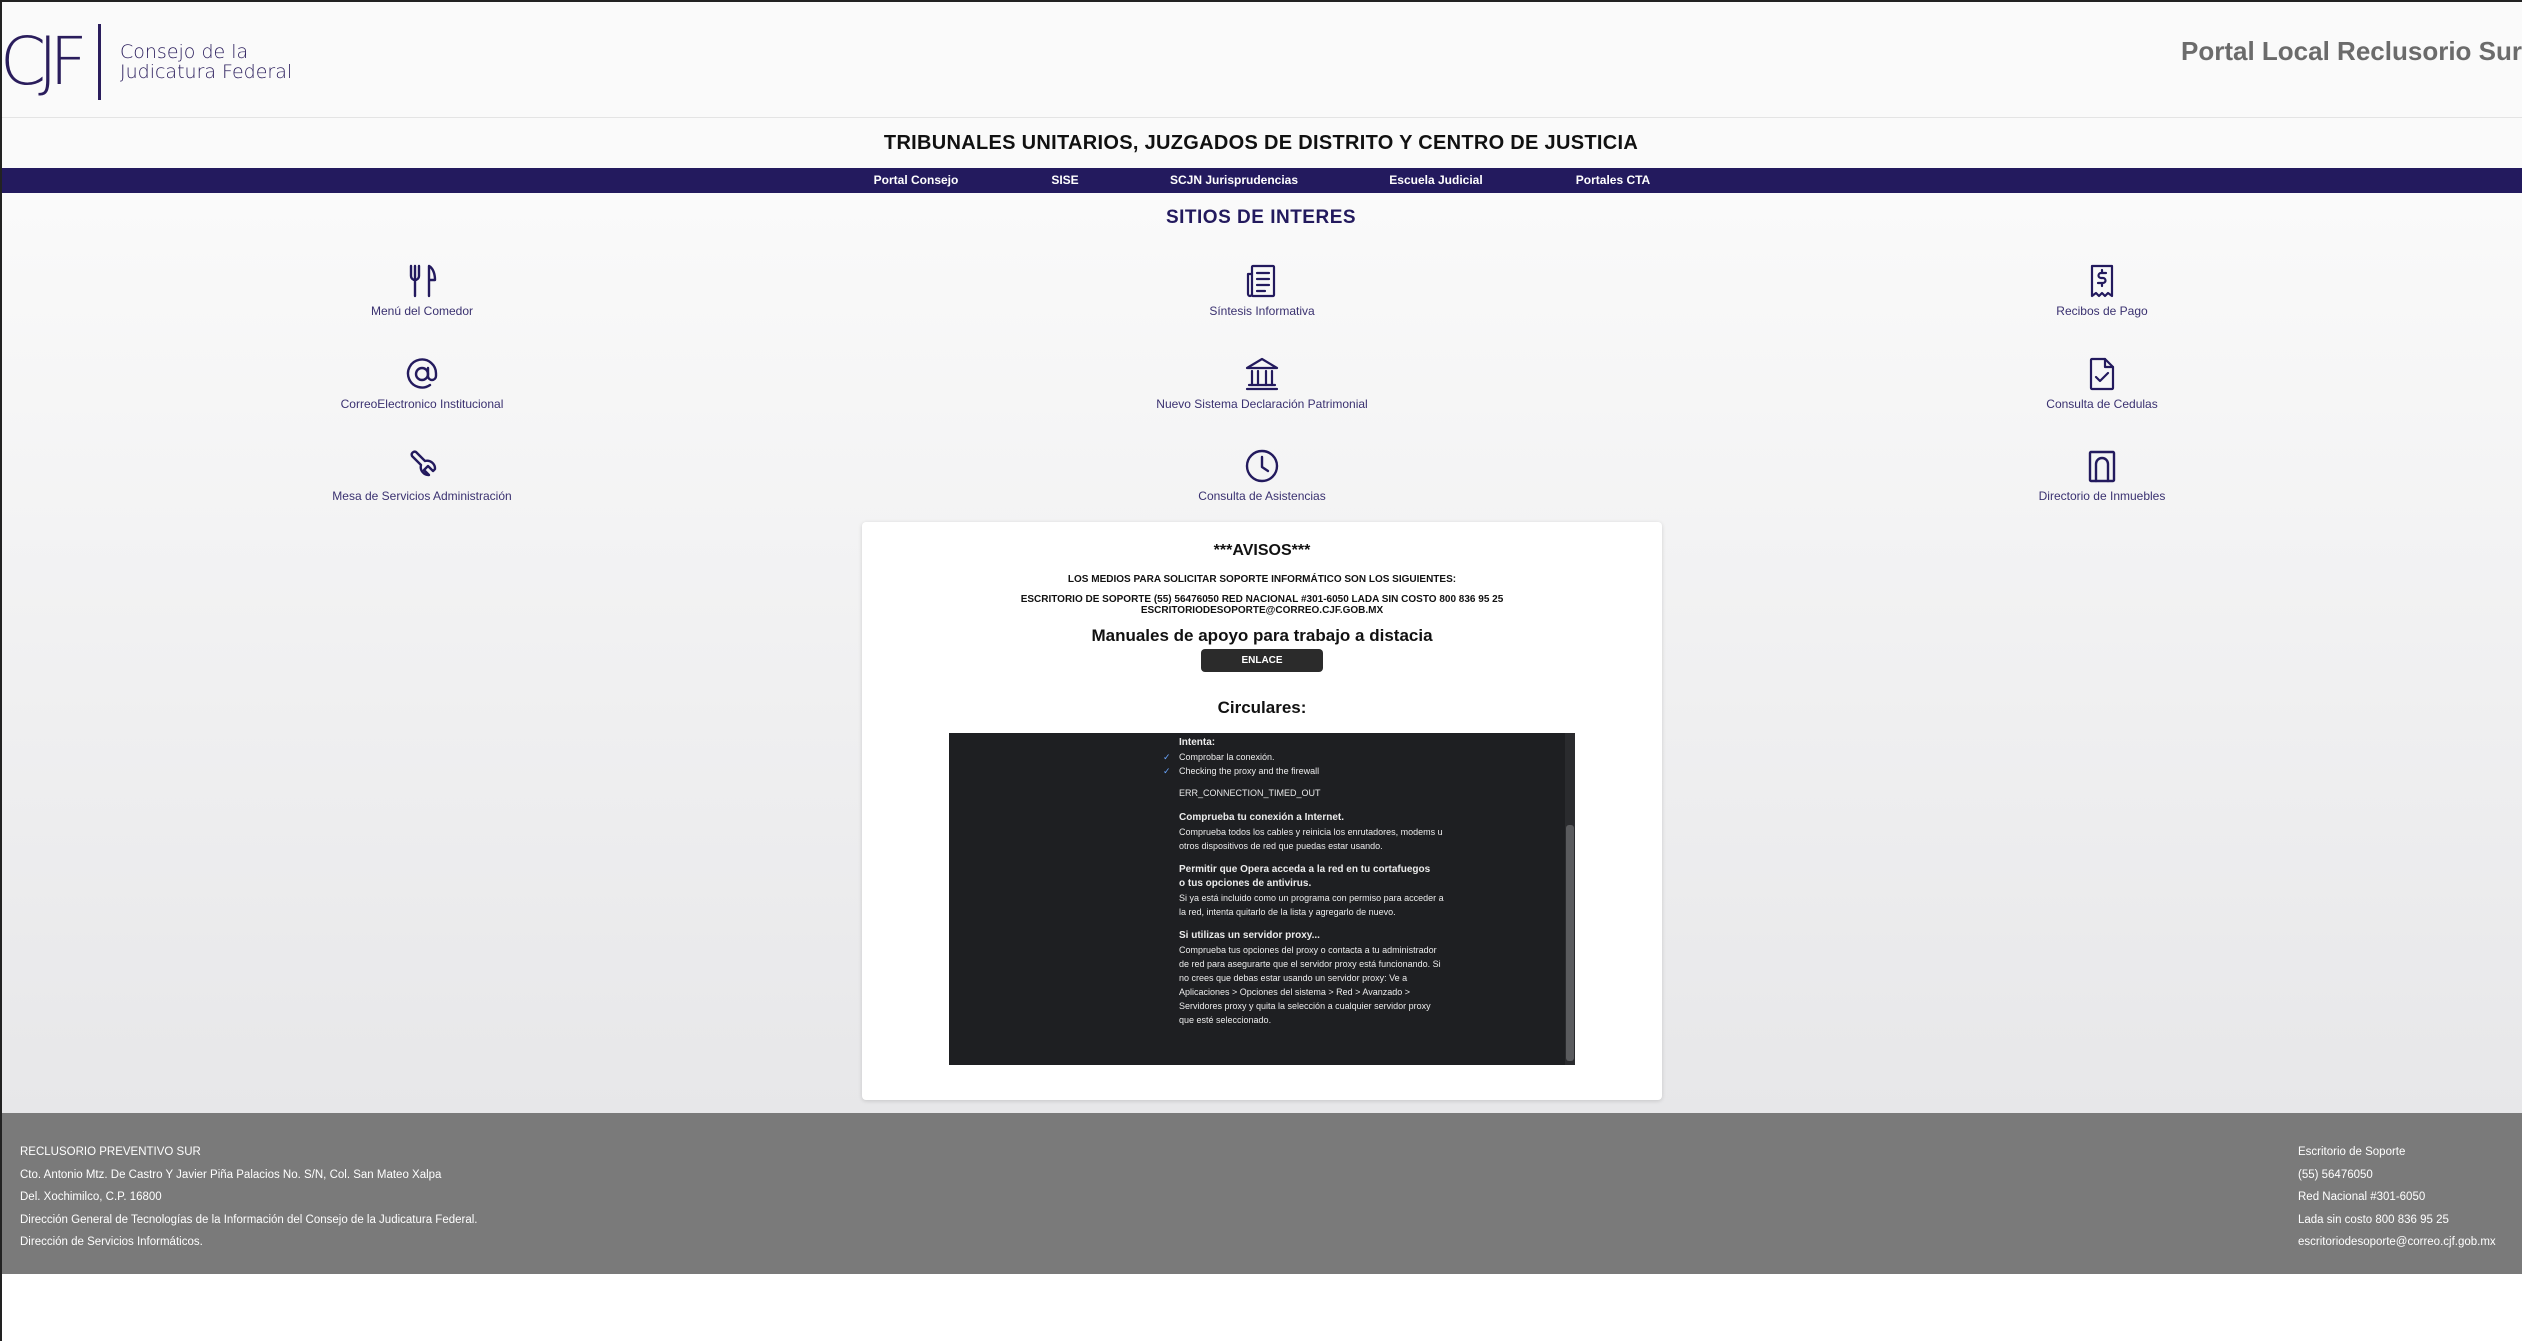 The width and height of the screenshot is (2522, 1341). What do you see at coordinates (1435, 180) in the screenshot?
I see `nav-item-escuela-judicial: Escuela Judicial` at bounding box center [1435, 180].